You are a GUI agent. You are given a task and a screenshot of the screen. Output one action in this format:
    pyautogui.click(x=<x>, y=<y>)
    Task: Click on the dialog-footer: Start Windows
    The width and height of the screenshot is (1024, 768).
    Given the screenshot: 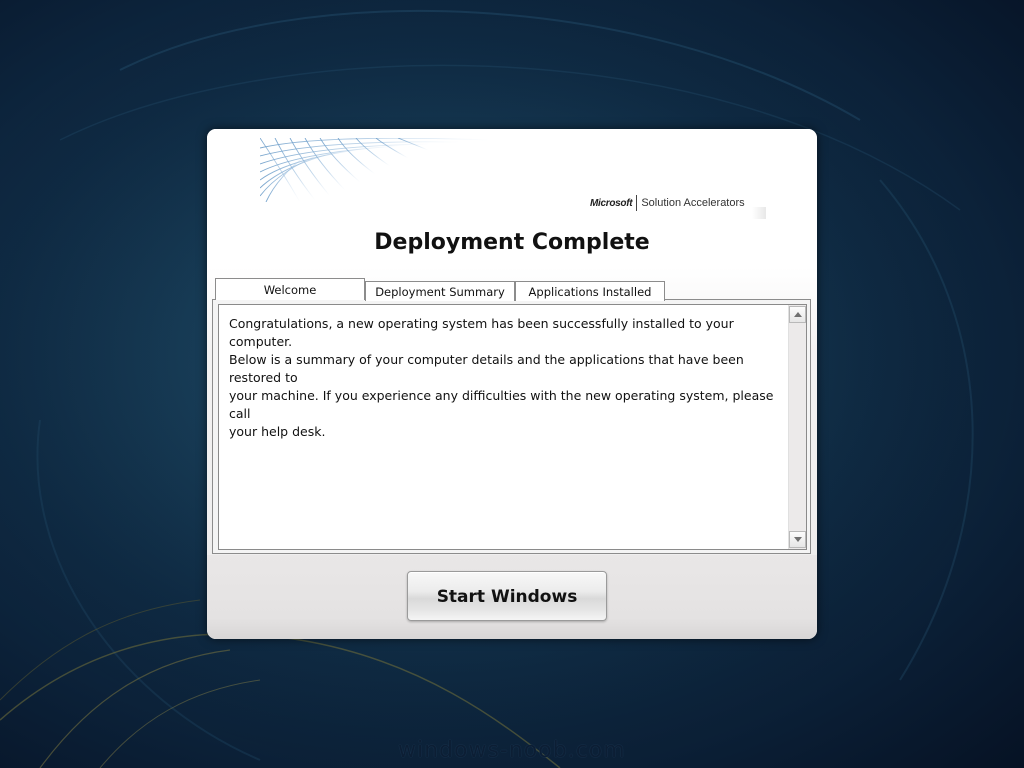 What is the action you would take?
    pyautogui.click(x=512, y=597)
    